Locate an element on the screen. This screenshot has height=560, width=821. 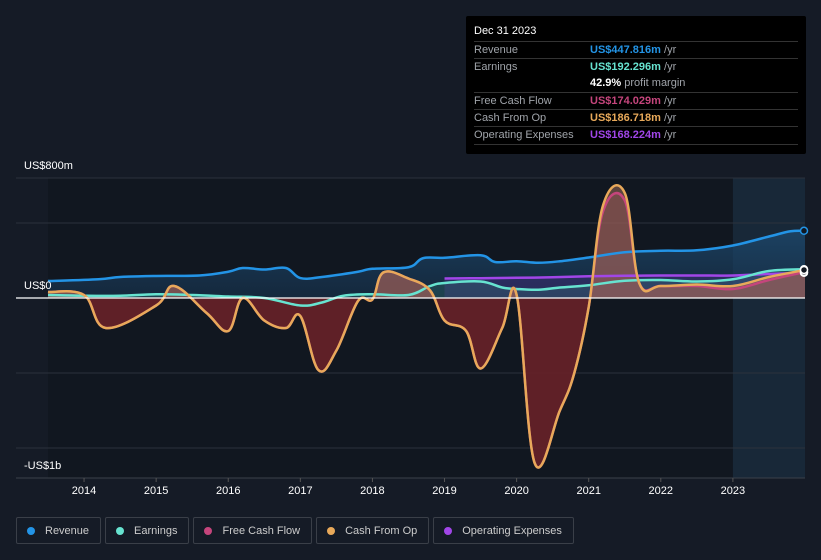
tooltip-row-free-cash-flow: Free Cash Flow US$174.029m /yr is located at coordinates (636, 101).